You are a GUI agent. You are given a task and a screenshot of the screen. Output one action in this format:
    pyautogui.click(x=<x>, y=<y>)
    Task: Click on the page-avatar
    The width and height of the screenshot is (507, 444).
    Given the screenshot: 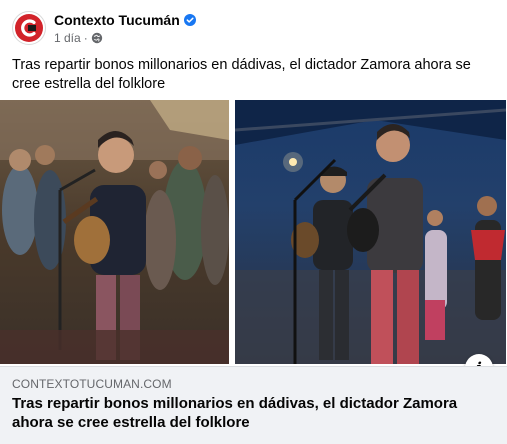 What is the action you would take?
    pyautogui.click(x=29, y=28)
    